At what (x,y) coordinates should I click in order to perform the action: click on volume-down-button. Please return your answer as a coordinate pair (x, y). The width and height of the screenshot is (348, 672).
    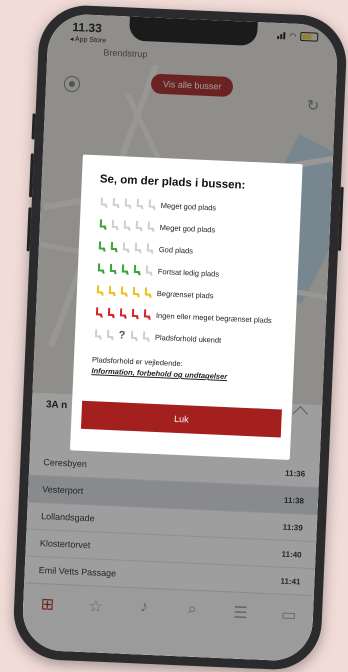
    Looking at the image, I should click on (29, 229).